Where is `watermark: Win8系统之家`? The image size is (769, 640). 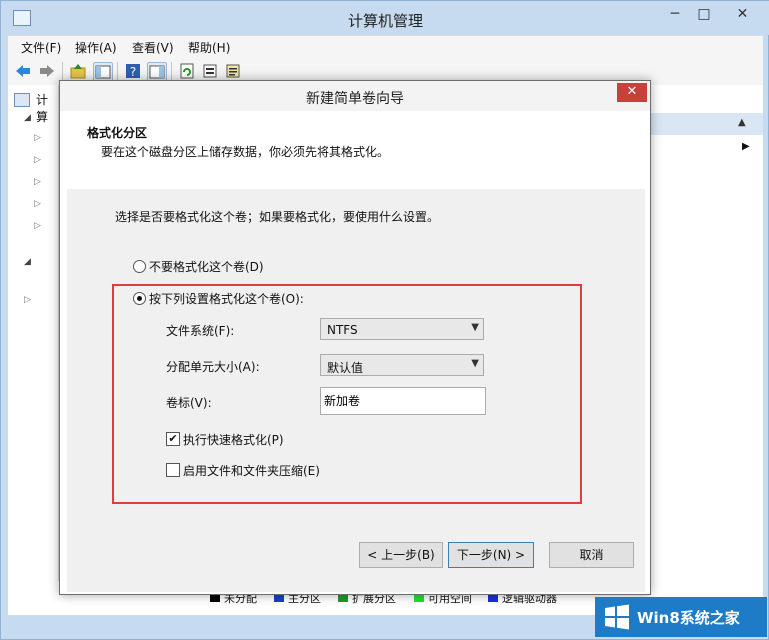 watermark: Win8系统之家 is located at coordinates (681, 617).